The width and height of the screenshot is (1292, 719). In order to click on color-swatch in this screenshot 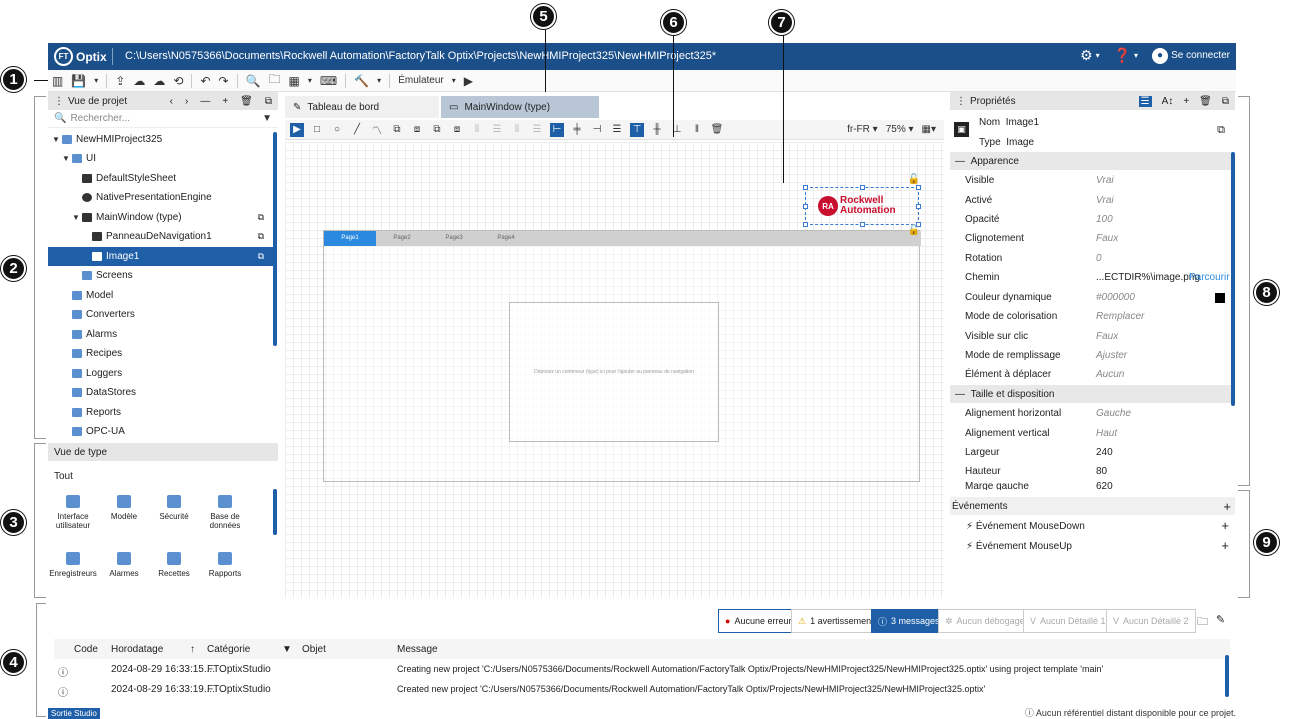, I will do `click(1220, 297)`.